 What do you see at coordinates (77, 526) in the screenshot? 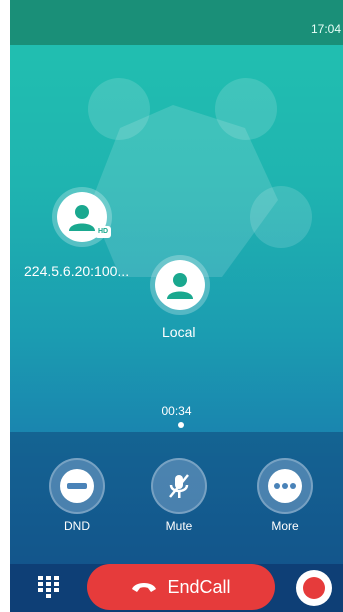
I see `dnd-label: DND` at bounding box center [77, 526].